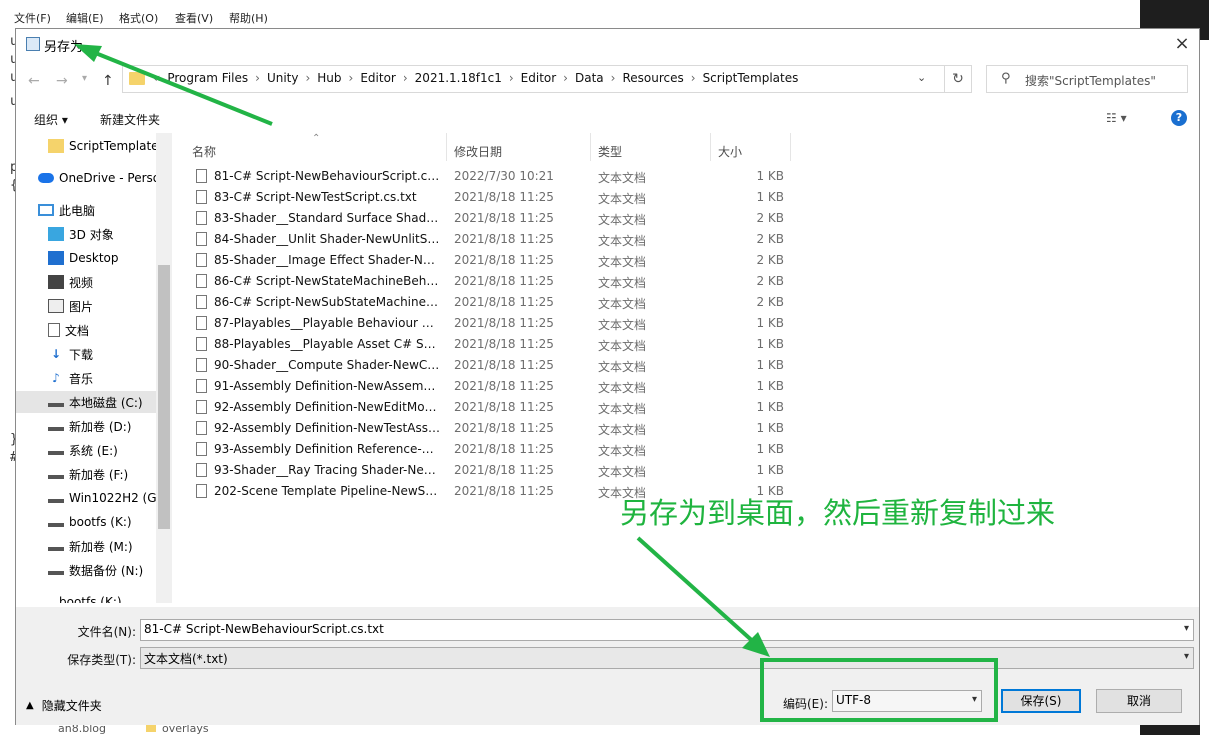 This screenshot has height=735, width=1209. What do you see at coordinates (173, 85) in the screenshot?
I see `annotation-arrow-to-title` at bounding box center [173, 85].